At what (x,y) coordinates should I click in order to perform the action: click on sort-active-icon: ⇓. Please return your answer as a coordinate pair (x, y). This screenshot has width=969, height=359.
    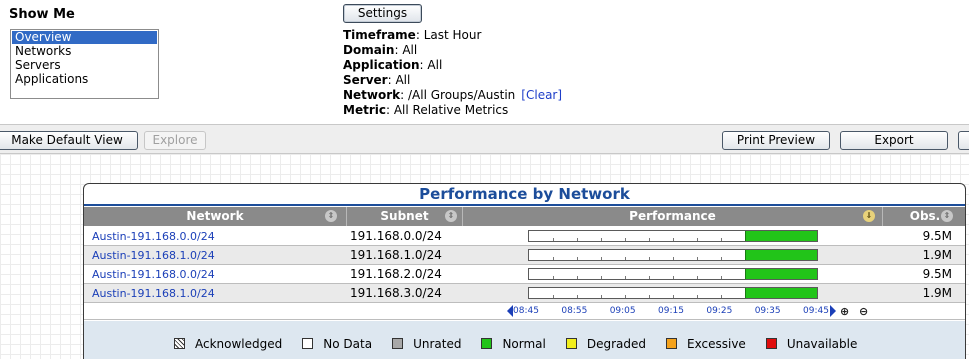
    Looking at the image, I should click on (869, 216).